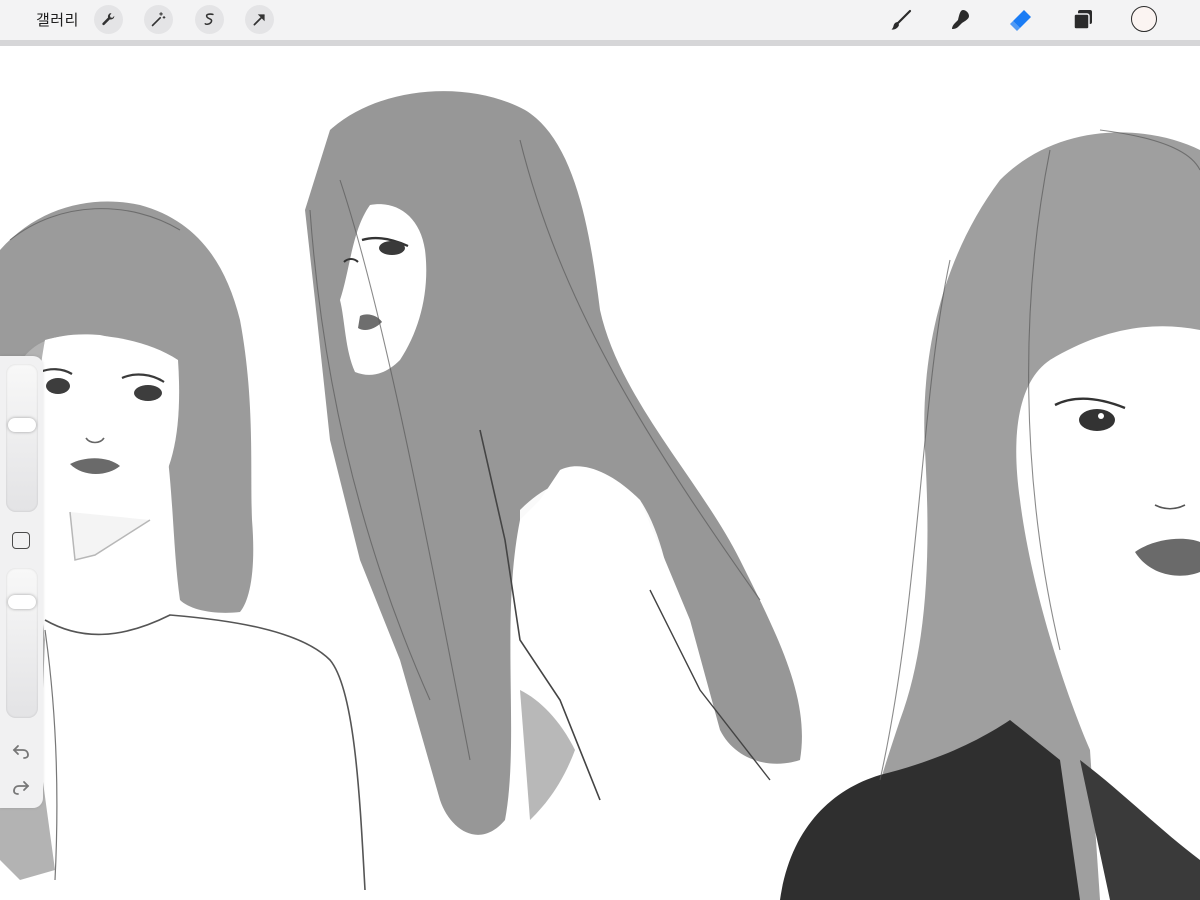  Describe the element at coordinates (21, 787) in the screenshot. I see `redo-icon` at that location.